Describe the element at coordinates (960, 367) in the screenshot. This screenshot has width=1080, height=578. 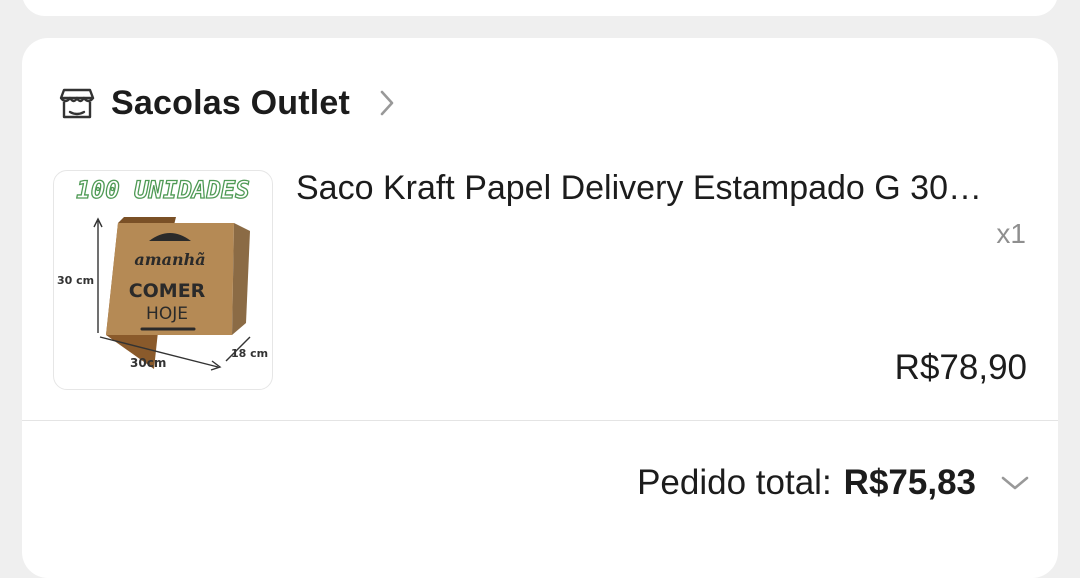
I see `product-price: R$78,90` at that location.